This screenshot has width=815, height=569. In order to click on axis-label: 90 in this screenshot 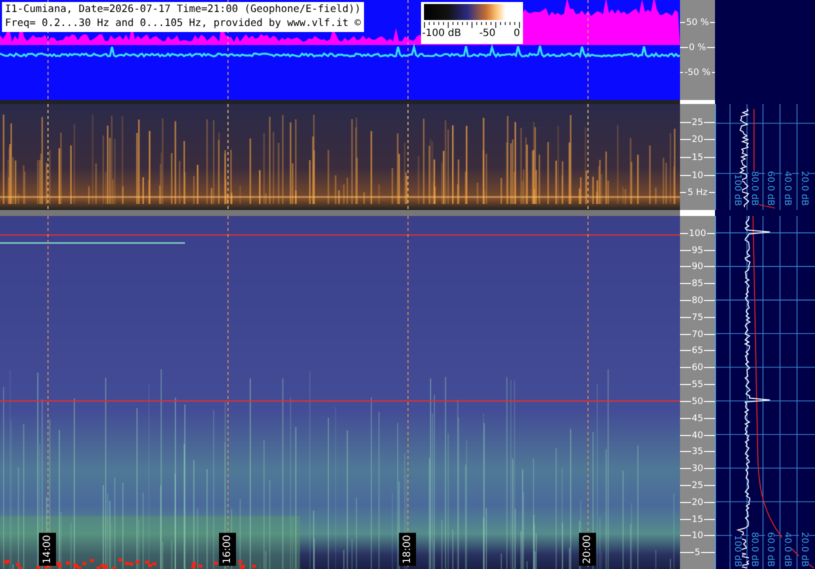, I will do `click(697, 267)`.